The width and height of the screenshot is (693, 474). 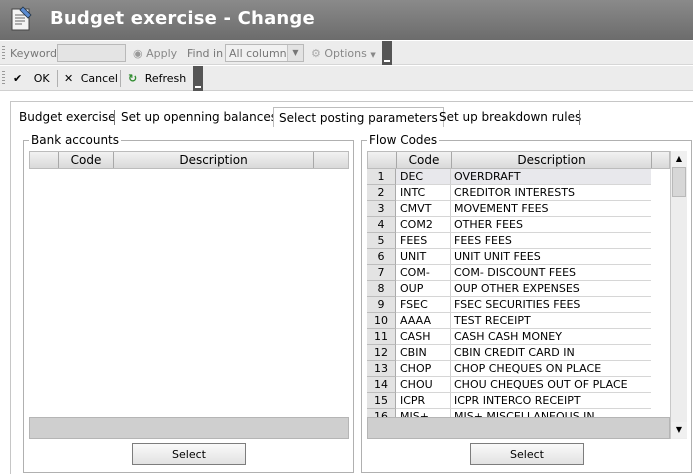 I want to click on code-cell: OUP, so click(x=423, y=289).